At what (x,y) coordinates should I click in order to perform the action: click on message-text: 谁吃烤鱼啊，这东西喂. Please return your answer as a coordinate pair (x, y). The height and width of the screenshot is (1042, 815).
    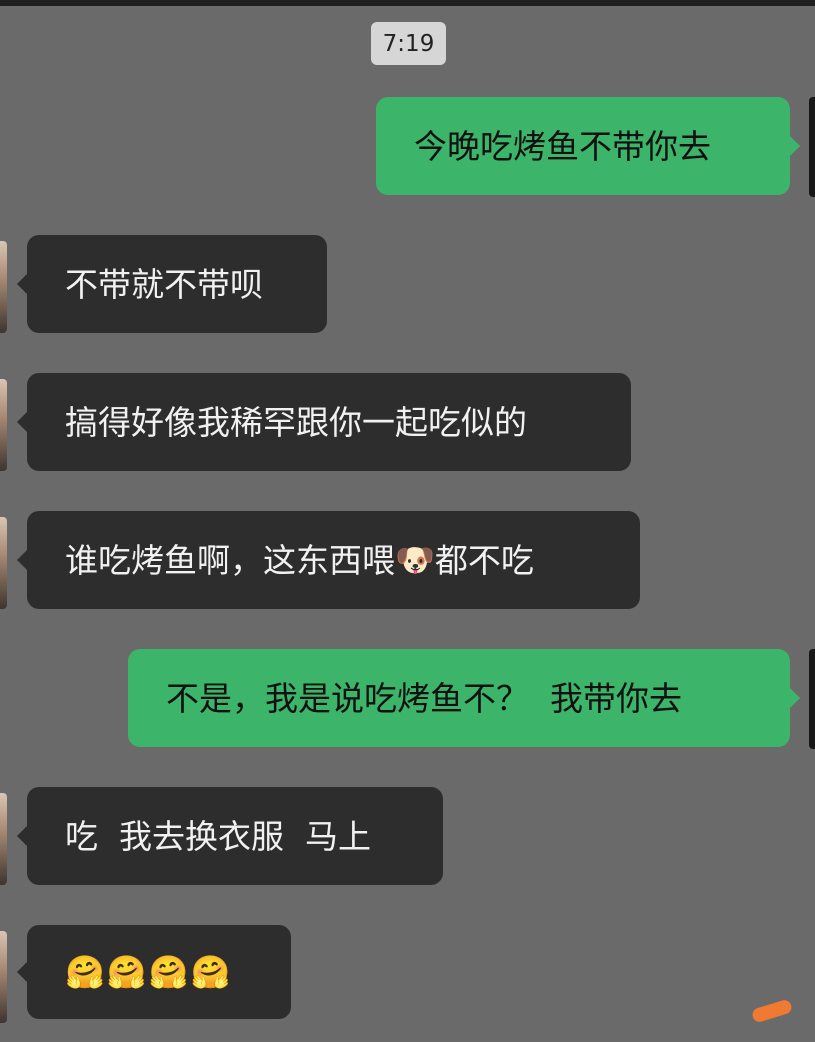
    Looking at the image, I should click on (230, 560).